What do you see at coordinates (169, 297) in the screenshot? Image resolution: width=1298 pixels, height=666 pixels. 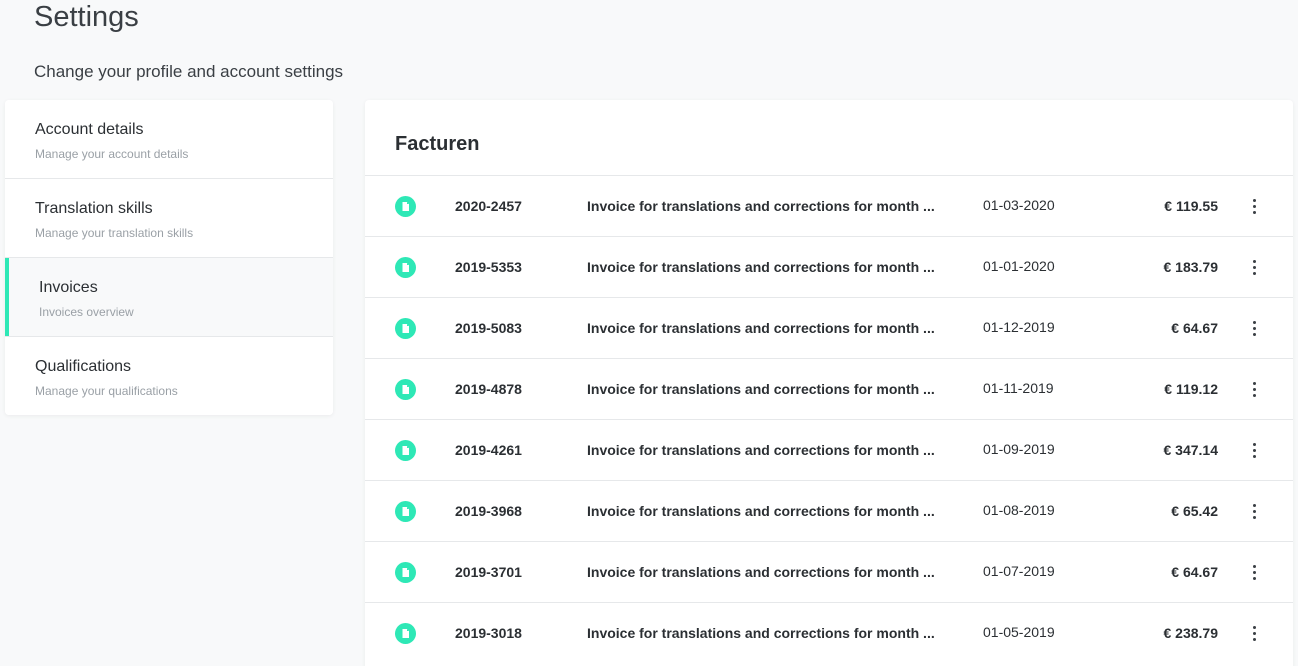 I see `sidebar-item-invoices: Invoices Invoices overview` at bounding box center [169, 297].